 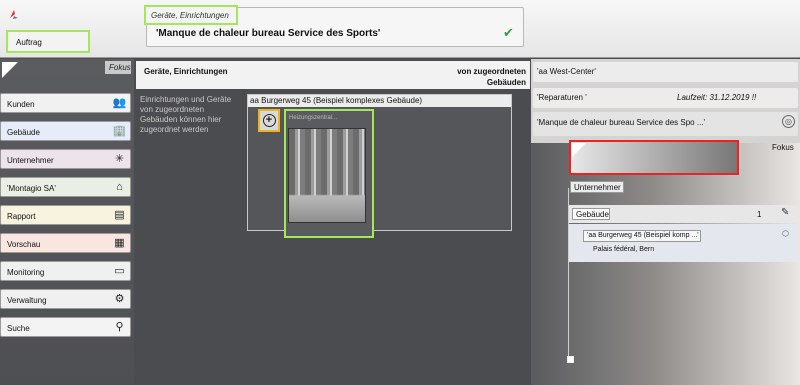 I want to click on middle-right-label: von zugeordneten Gebäuden, so click(x=491, y=77).